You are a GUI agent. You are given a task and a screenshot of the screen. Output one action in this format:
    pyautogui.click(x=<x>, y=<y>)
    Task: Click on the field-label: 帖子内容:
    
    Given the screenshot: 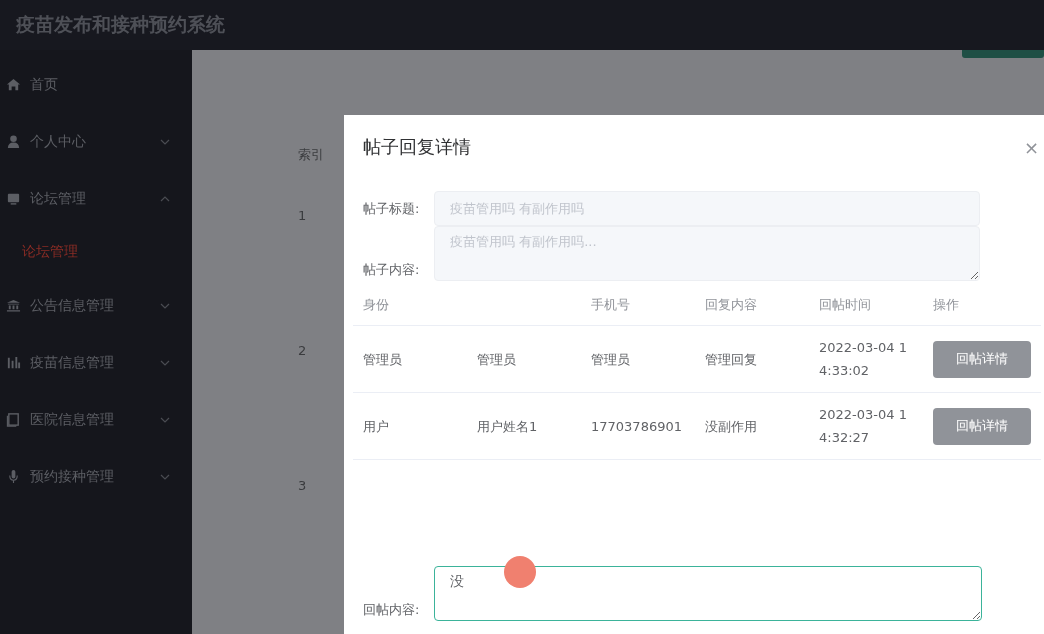 What is the action you would take?
    pyautogui.click(x=392, y=270)
    